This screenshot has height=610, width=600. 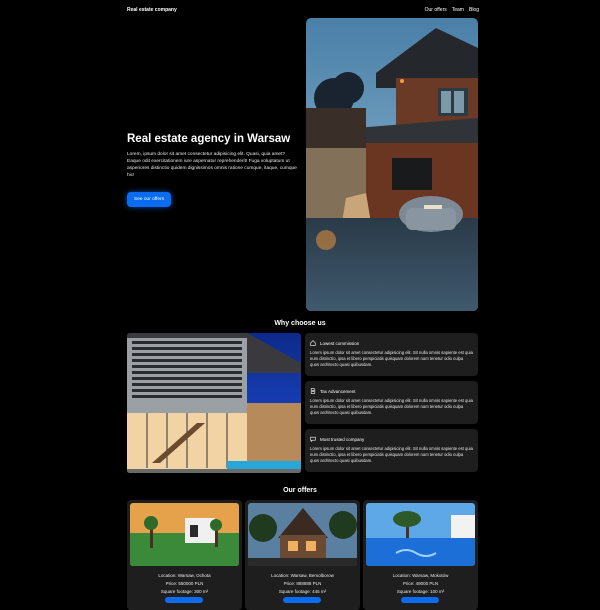 I want to click on navbar: Real estate company Our offers Team Blog, so click(x=303, y=10).